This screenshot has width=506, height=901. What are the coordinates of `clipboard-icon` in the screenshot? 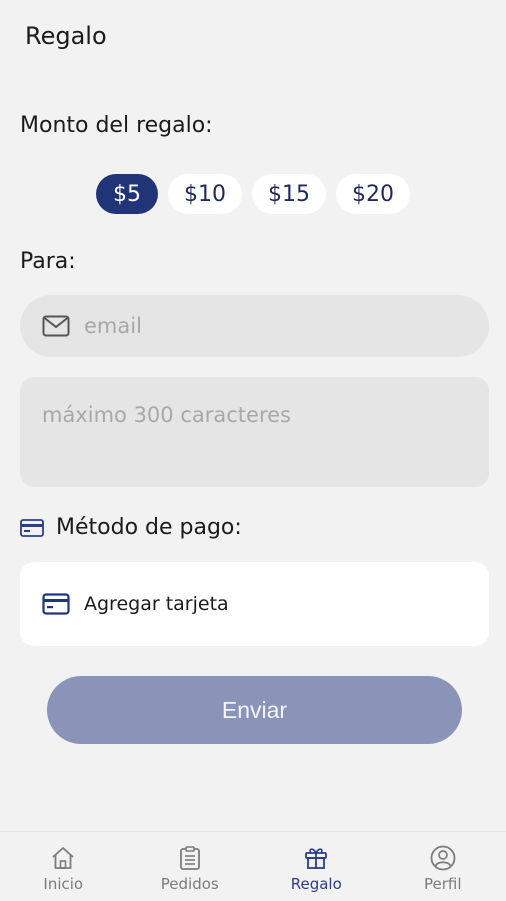 It's located at (190, 858).